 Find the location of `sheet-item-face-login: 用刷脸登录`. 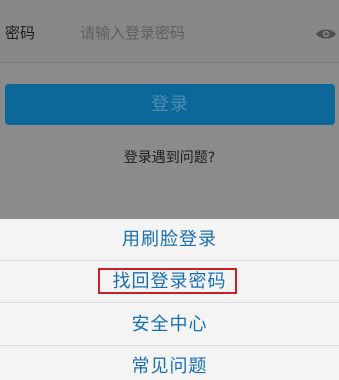

sheet-item-face-login: 用刷脸登录 is located at coordinates (169, 240).